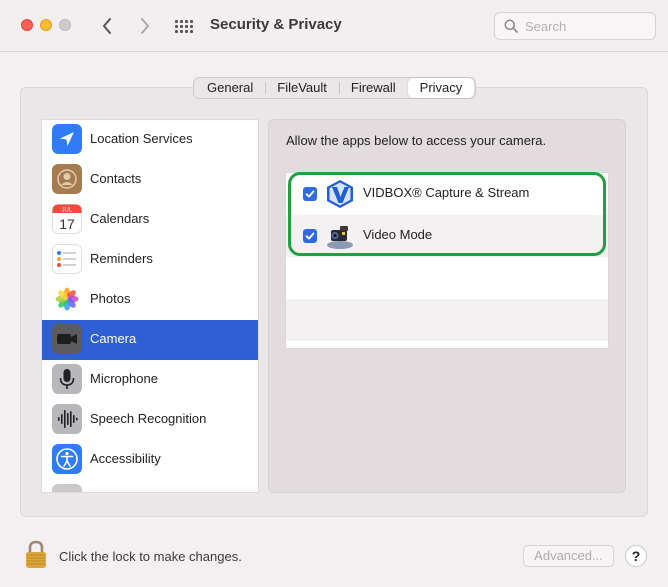 The width and height of the screenshot is (668, 587). I want to click on sidebar-item-label: Accessibility, so click(125, 458).